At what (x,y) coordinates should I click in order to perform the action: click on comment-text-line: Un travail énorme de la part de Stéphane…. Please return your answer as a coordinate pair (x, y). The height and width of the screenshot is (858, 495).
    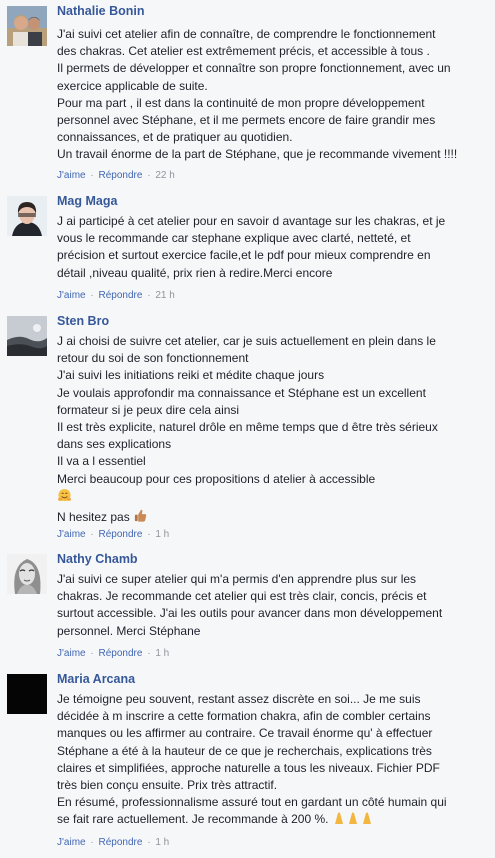
    Looking at the image, I should click on (257, 154).